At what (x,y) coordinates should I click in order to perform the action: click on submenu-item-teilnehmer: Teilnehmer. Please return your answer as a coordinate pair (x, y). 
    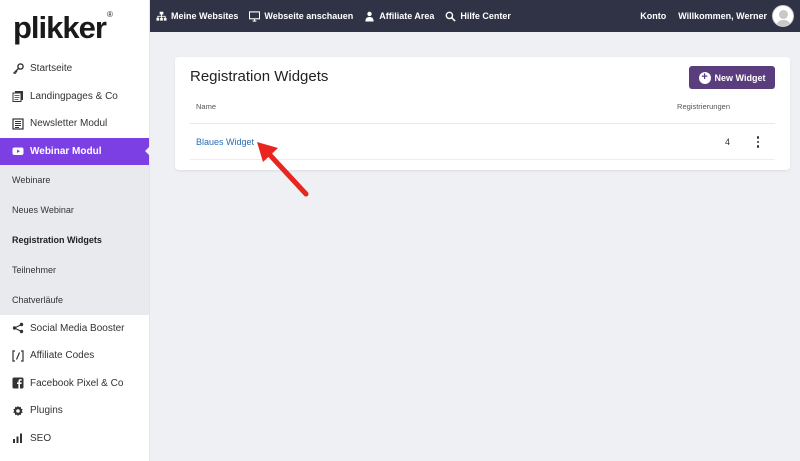
    Looking at the image, I should click on (74, 270).